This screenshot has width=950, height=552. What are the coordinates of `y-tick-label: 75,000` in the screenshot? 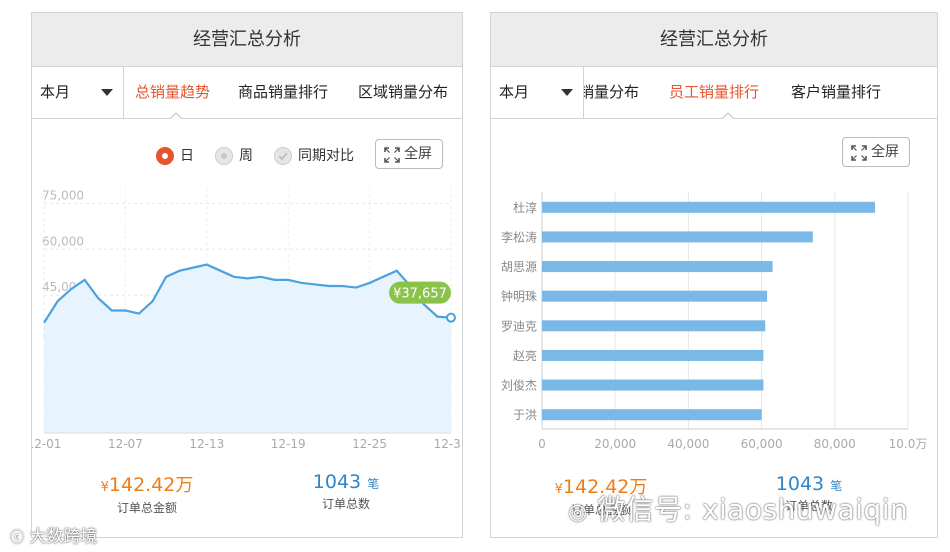 It's located at (63, 195).